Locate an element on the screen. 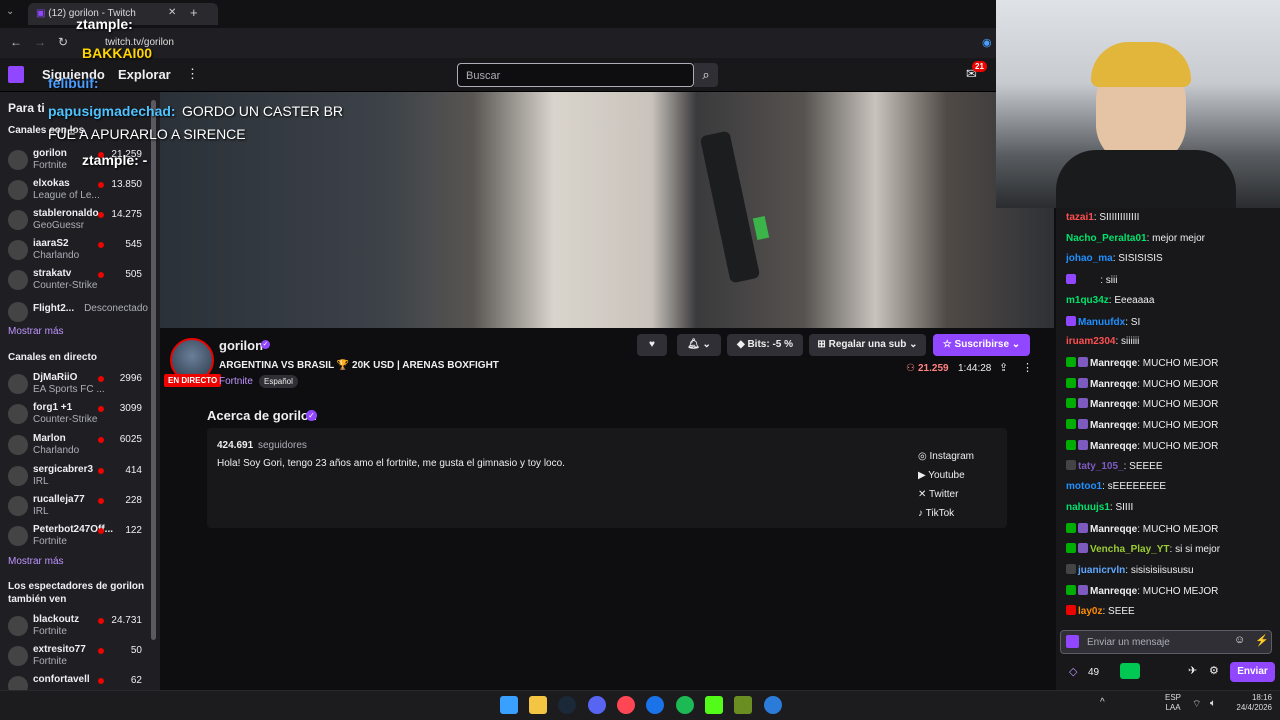 This screenshot has height=720, width=1280. search-input: Buscar is located at coordinates (575, 75).